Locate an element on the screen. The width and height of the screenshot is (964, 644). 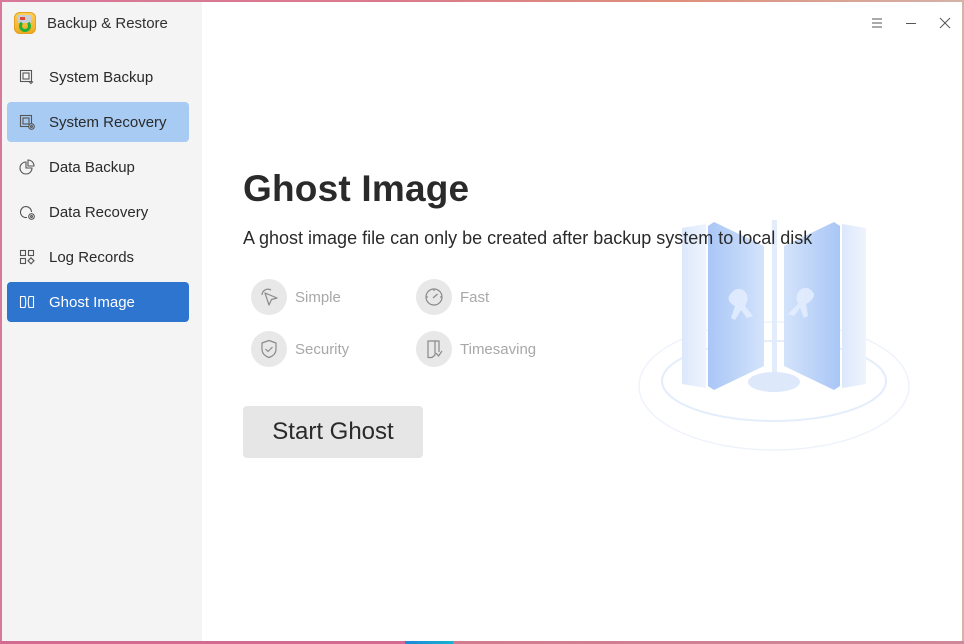
feature-label: Timesaving is located at coordinates (498, 349).